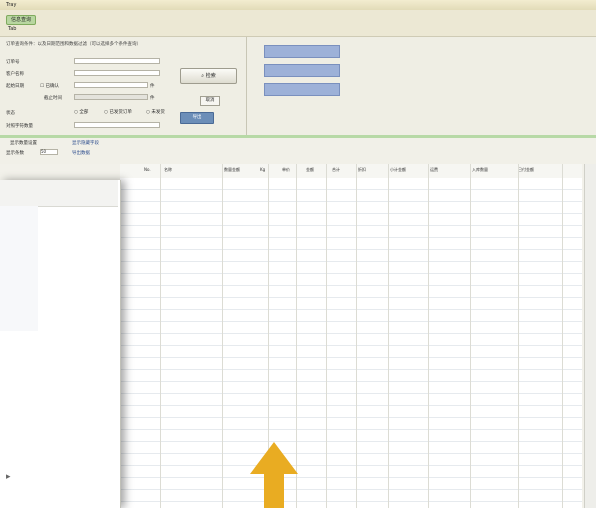  What do you see at coordinates (73, 44) in the screenshot?
I see `form-note: 订单查询条件：以及日期范围和数据过滤（可以选择多个条件查询）` at bounding box center [73, 44].